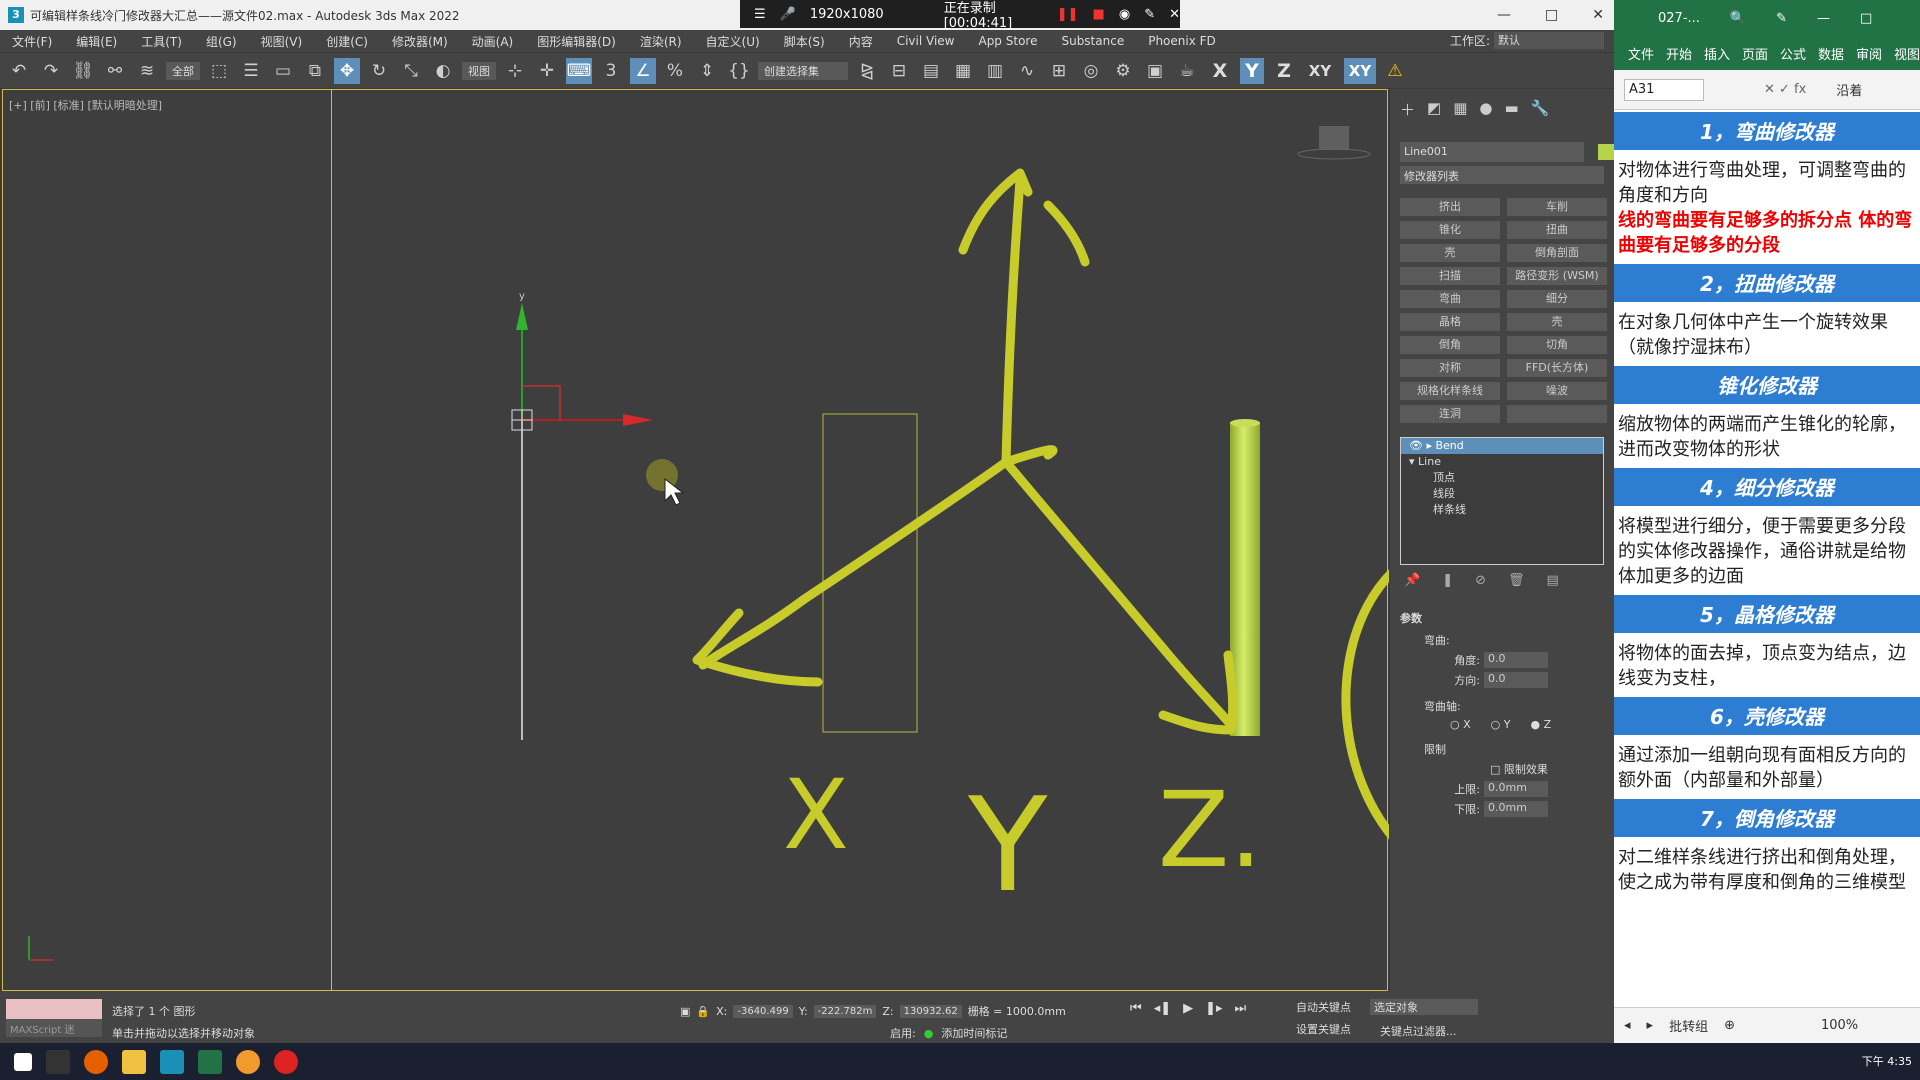 The image size is (1920, 1080). What do you see at coordinates (1606, 151) in the screenshot?
I see `object-color-swatch` at bounding box center [1606, 151].